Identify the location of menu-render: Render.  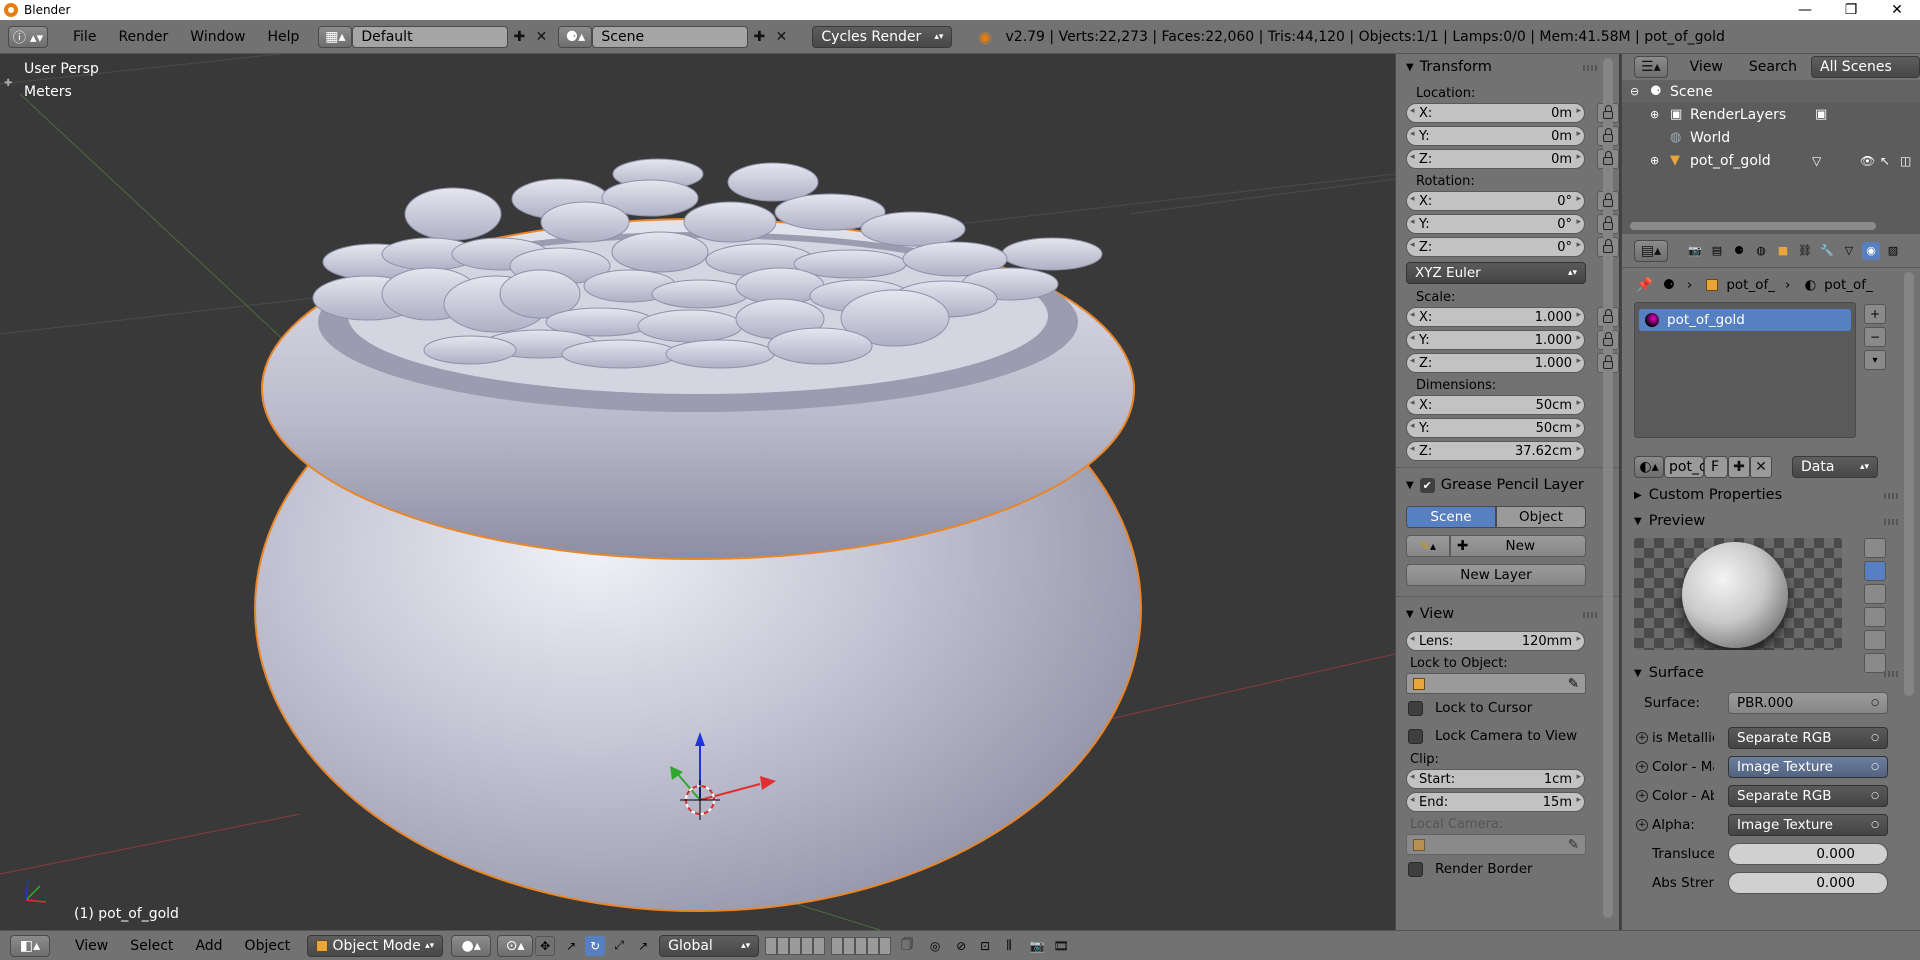
(143, 37).